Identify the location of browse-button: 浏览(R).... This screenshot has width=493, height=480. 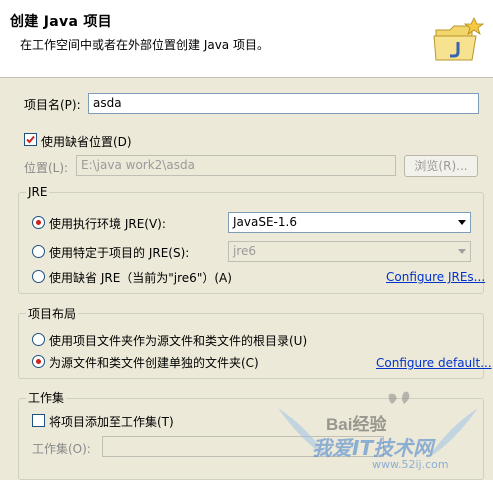
(441, 166).